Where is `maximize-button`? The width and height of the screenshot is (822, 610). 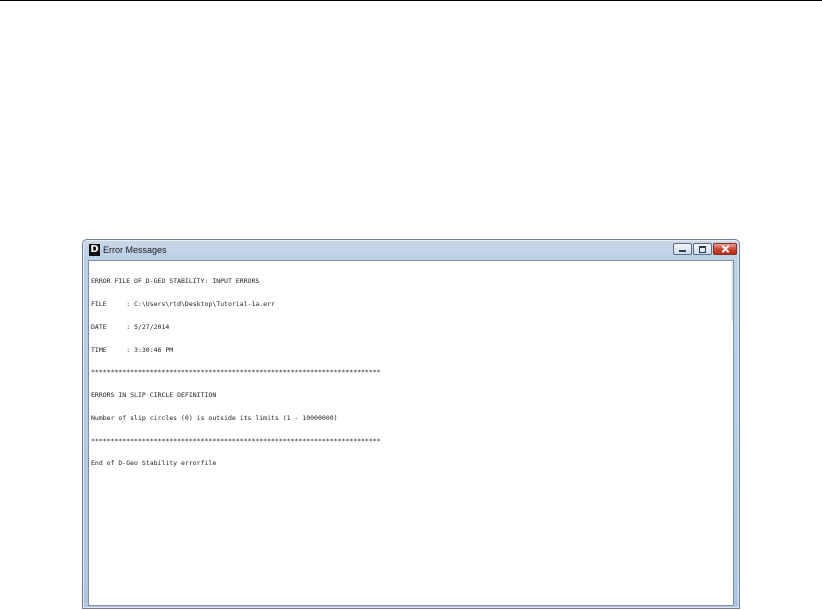 maximize-button is located at coordinates (702, 249).